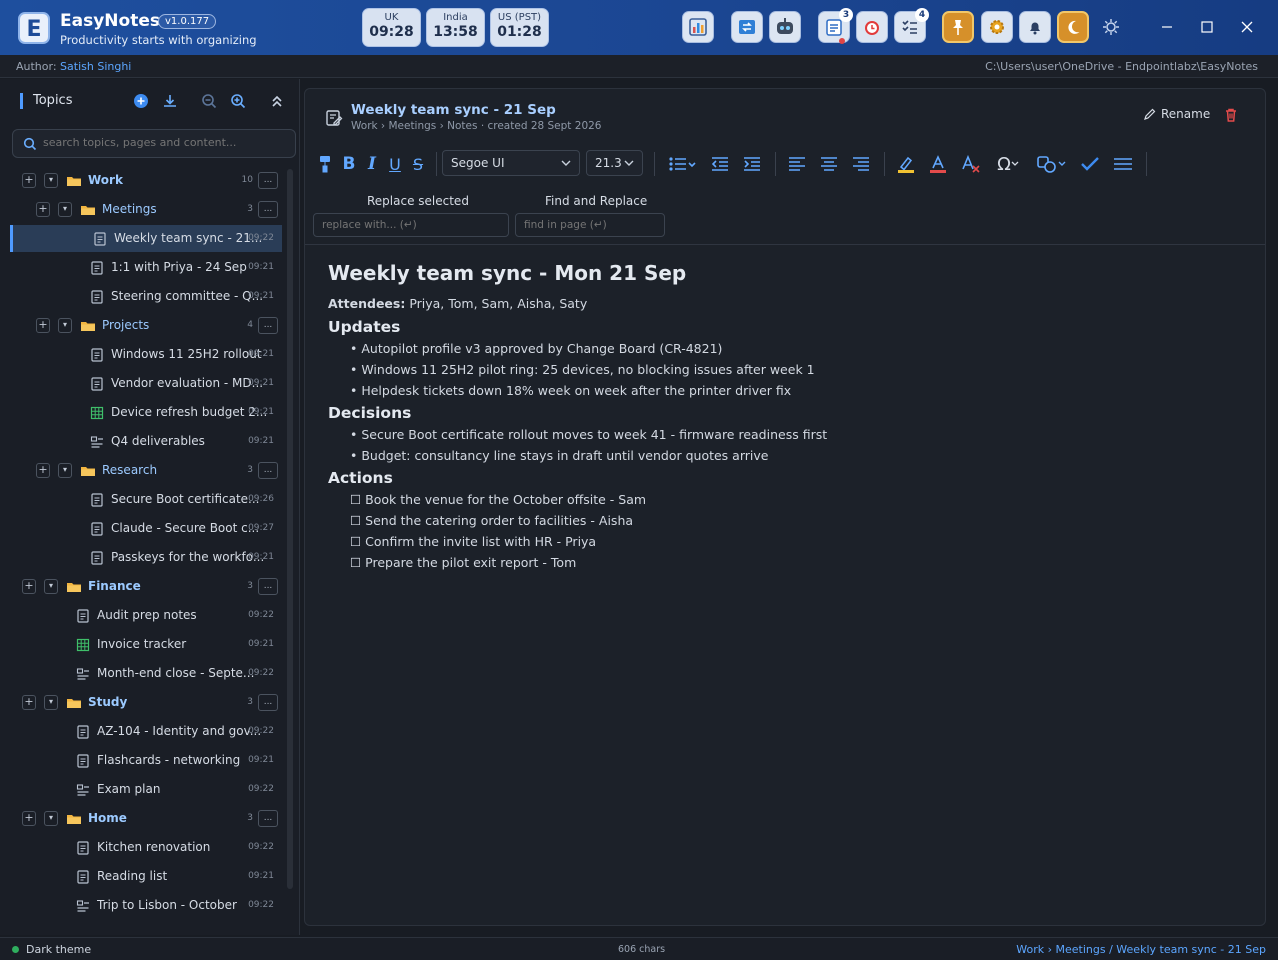 Image resolution: width=1278 pixels, height=960 pixels. Describe the element at coordinates (1176, 114) in the screenshot. I see `rename-button: Rename` at that location.